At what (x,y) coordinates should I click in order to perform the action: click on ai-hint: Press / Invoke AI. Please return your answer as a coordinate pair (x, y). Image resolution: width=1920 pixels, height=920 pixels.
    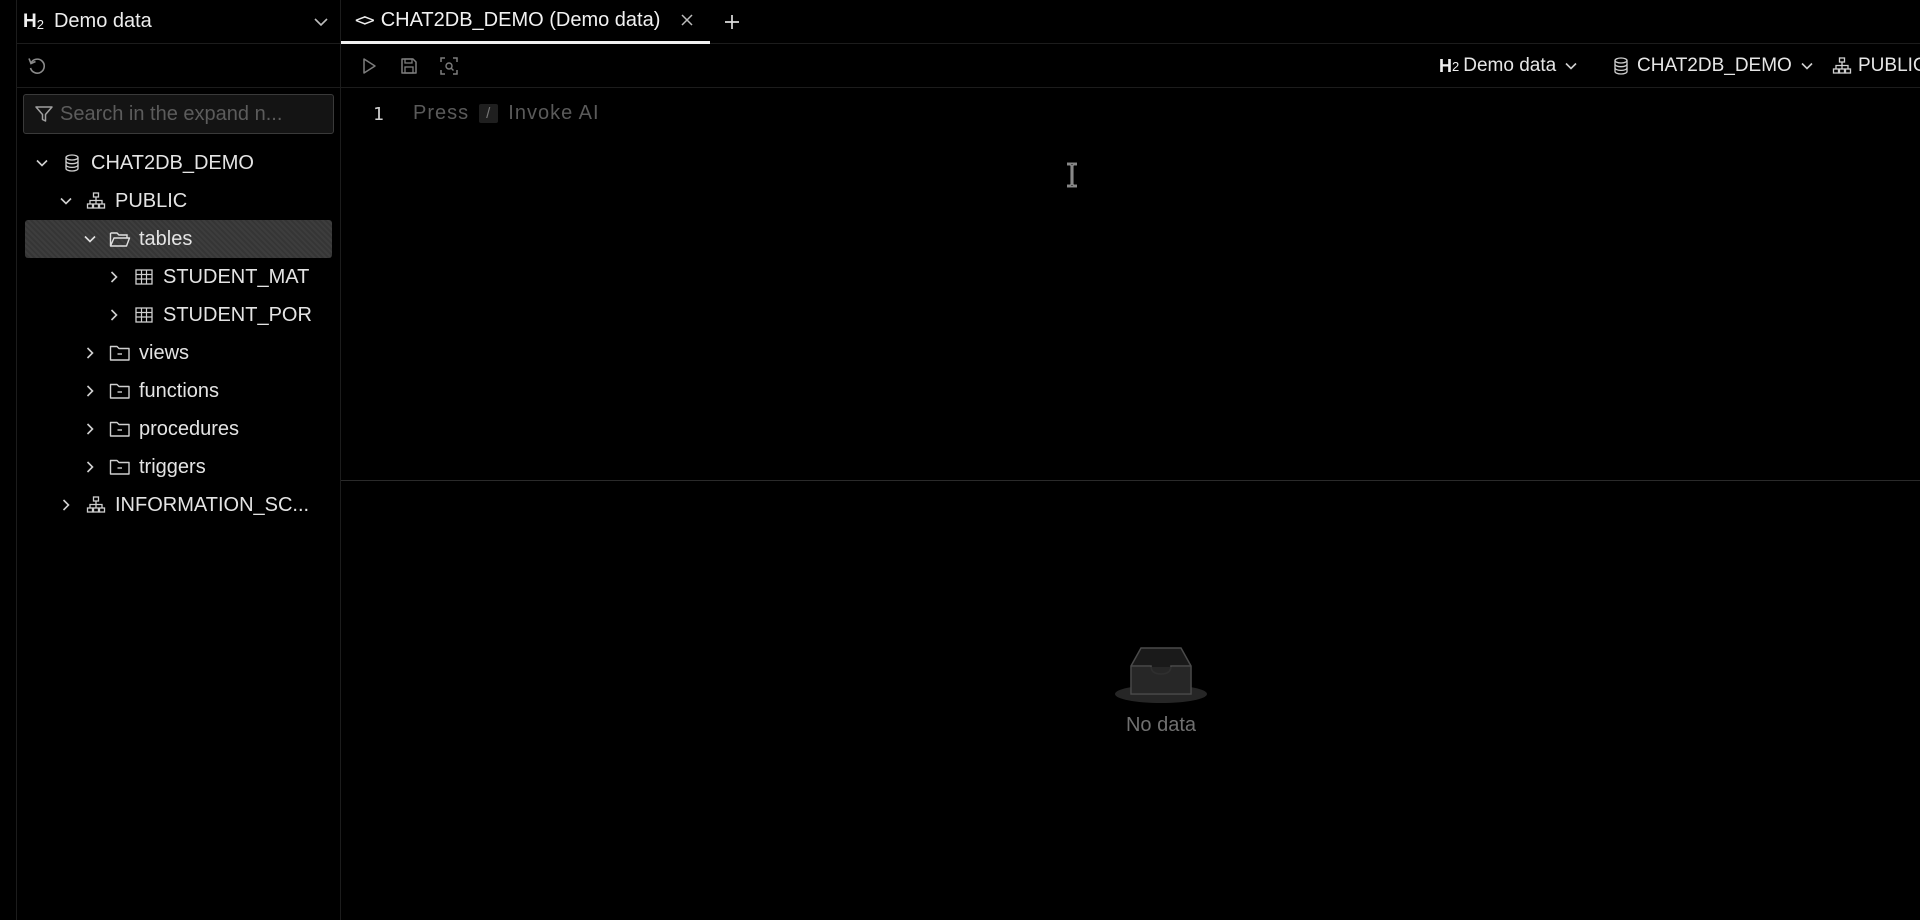
    Looking at the image, I should click on (506, 113).